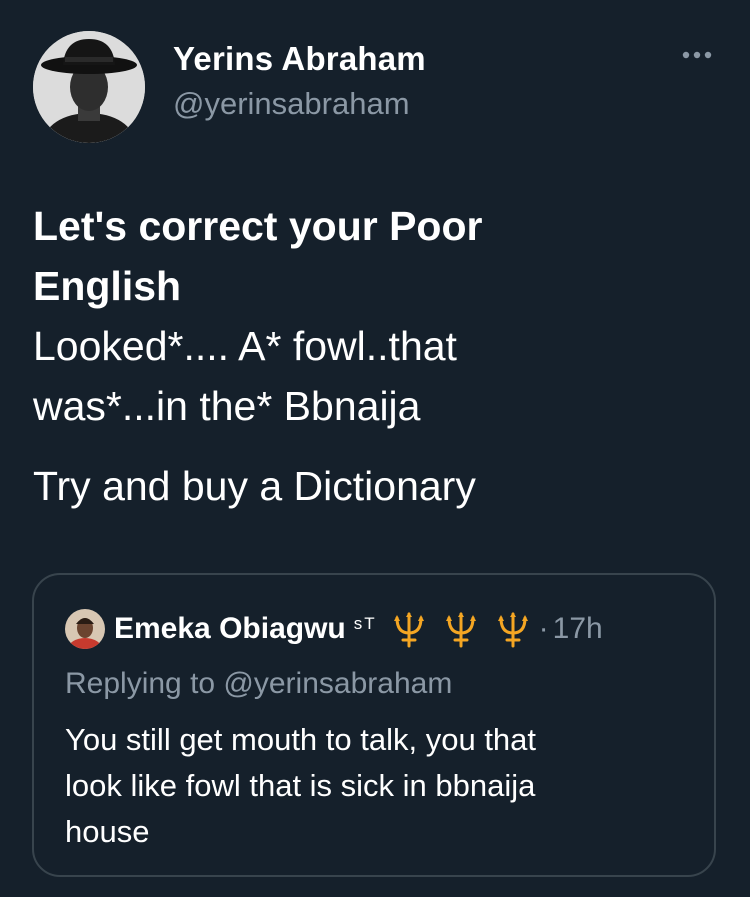 This screenshot has height=897, width=750. What do you see at coordinates (258, 684) in the screenshot?
I see `replying-to-label: Replying to @yerinsabraham` at bounding box center [258, 684].